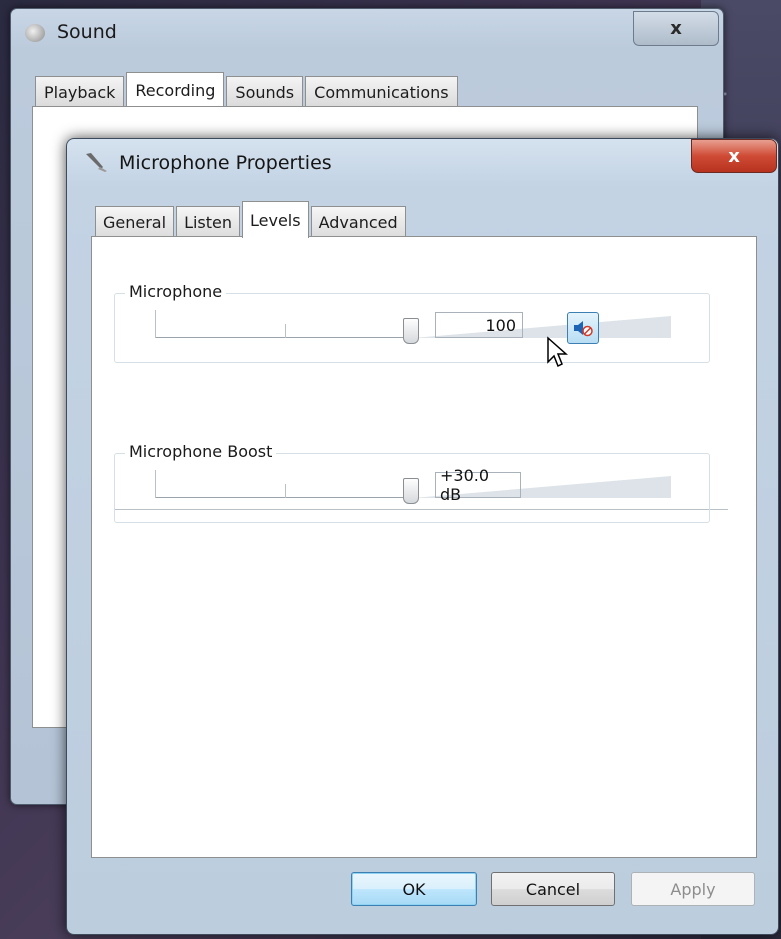  Describe the element at coordinates (96, 162) in the screenshot. I see `microphone-icon` at that location.